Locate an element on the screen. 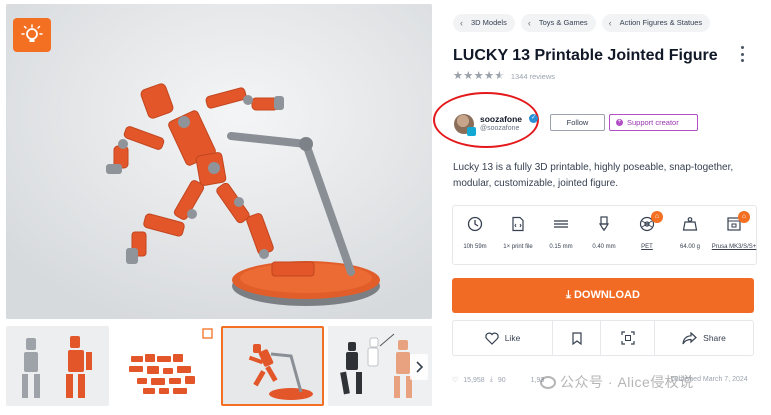 The image size is (771, 415). spec-print-time: 10h 59m is located at coordinates (475, 236).